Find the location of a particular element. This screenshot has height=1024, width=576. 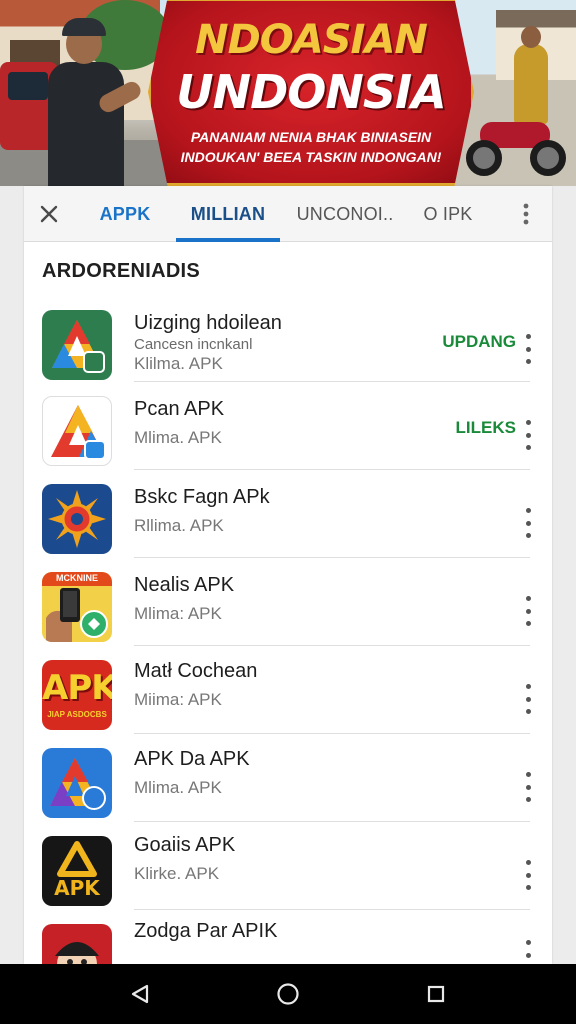

list-item: APK Da APK Mlima. APK is located at coordinates (288, 778).